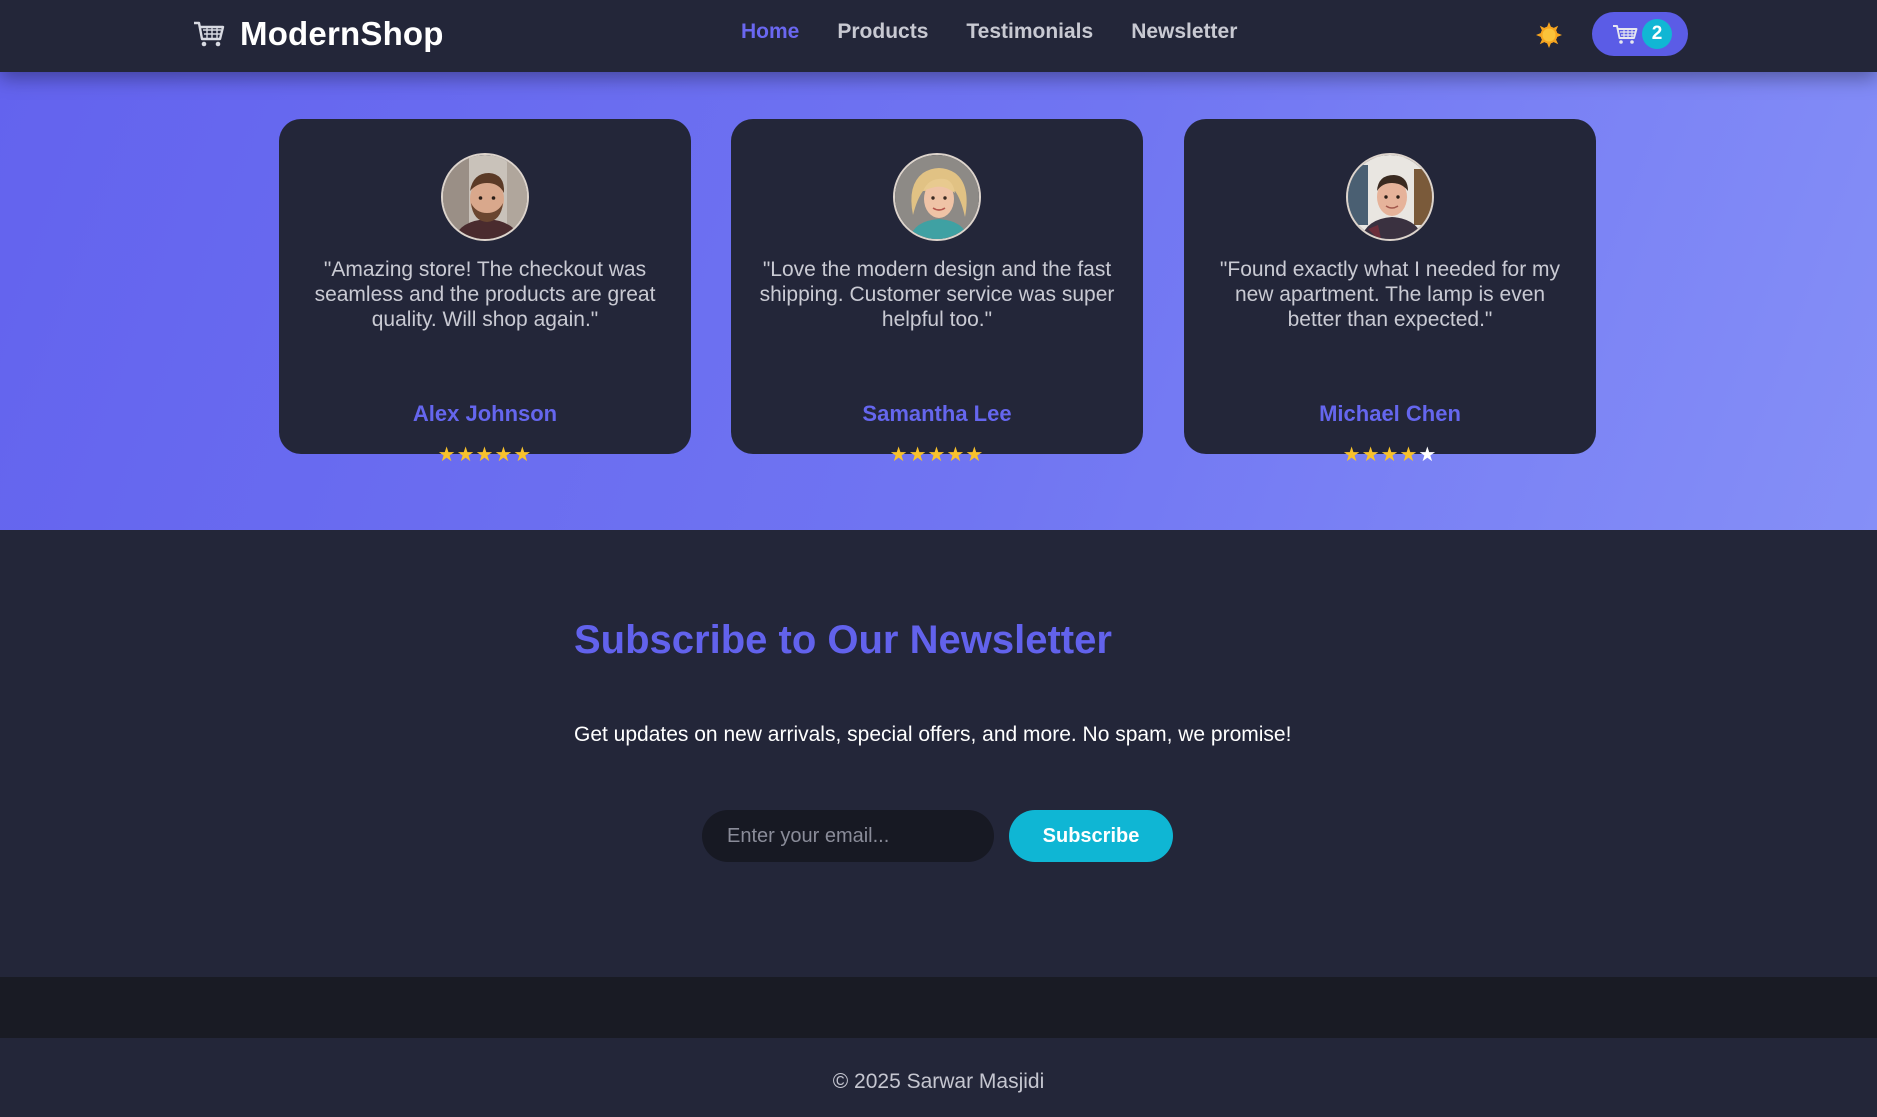 Image resolution: width=1877 pixels, height=1117 pixels. What do you see at coordinates (882, 32) in the screenshot?
I see `nav-link-products: Products` at bounding box center [882, 32].